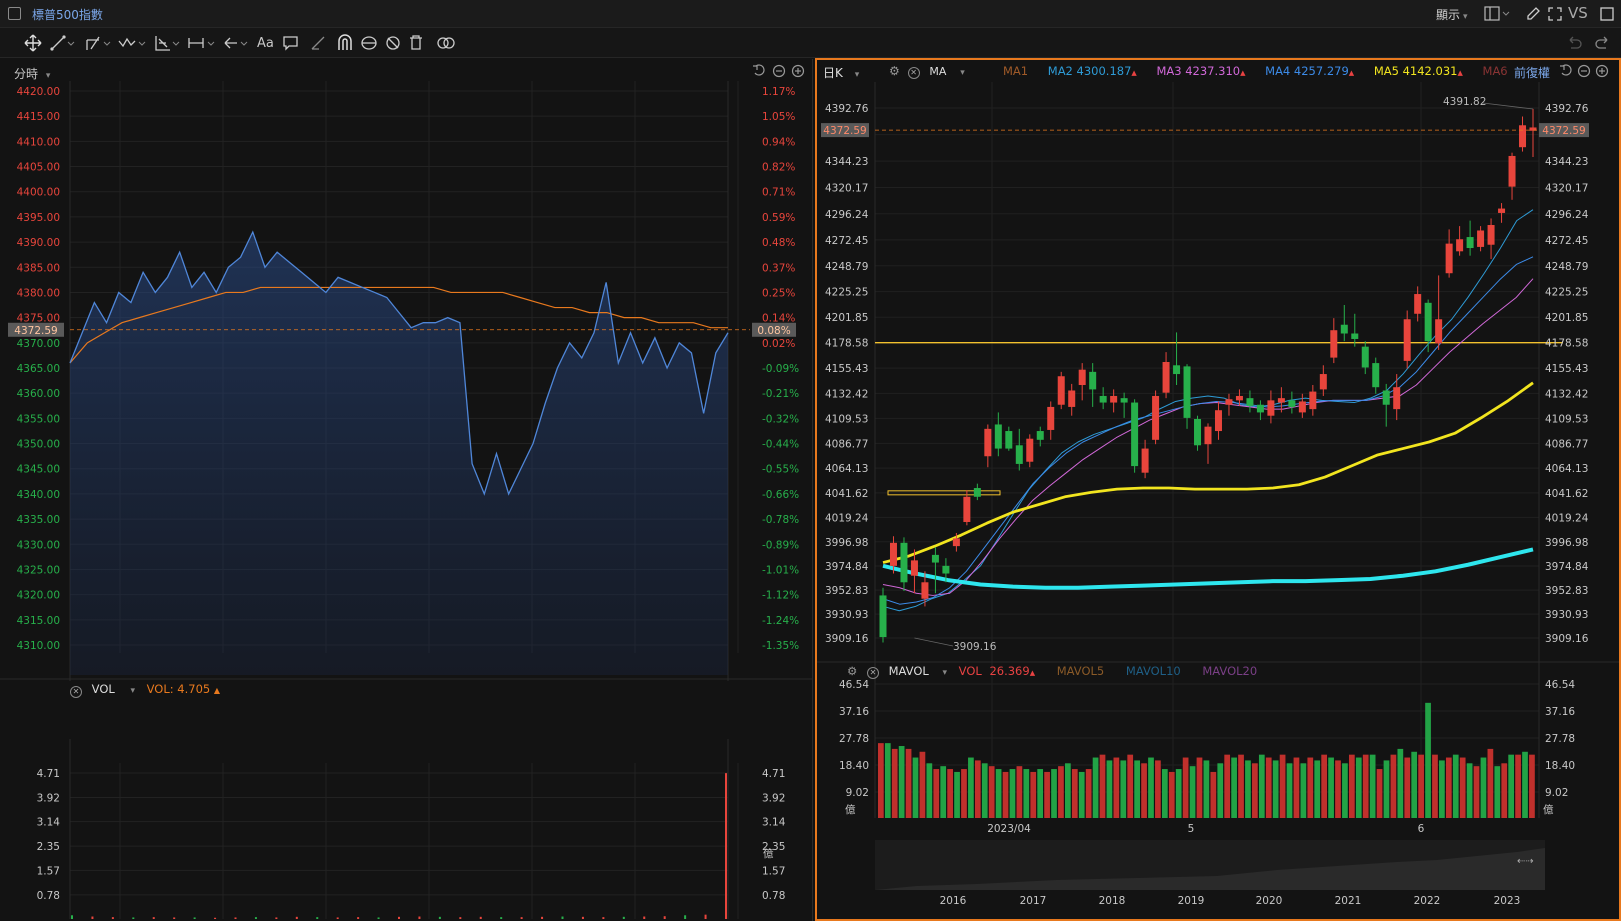  I want to click on reset-icon, so click(759, 70).